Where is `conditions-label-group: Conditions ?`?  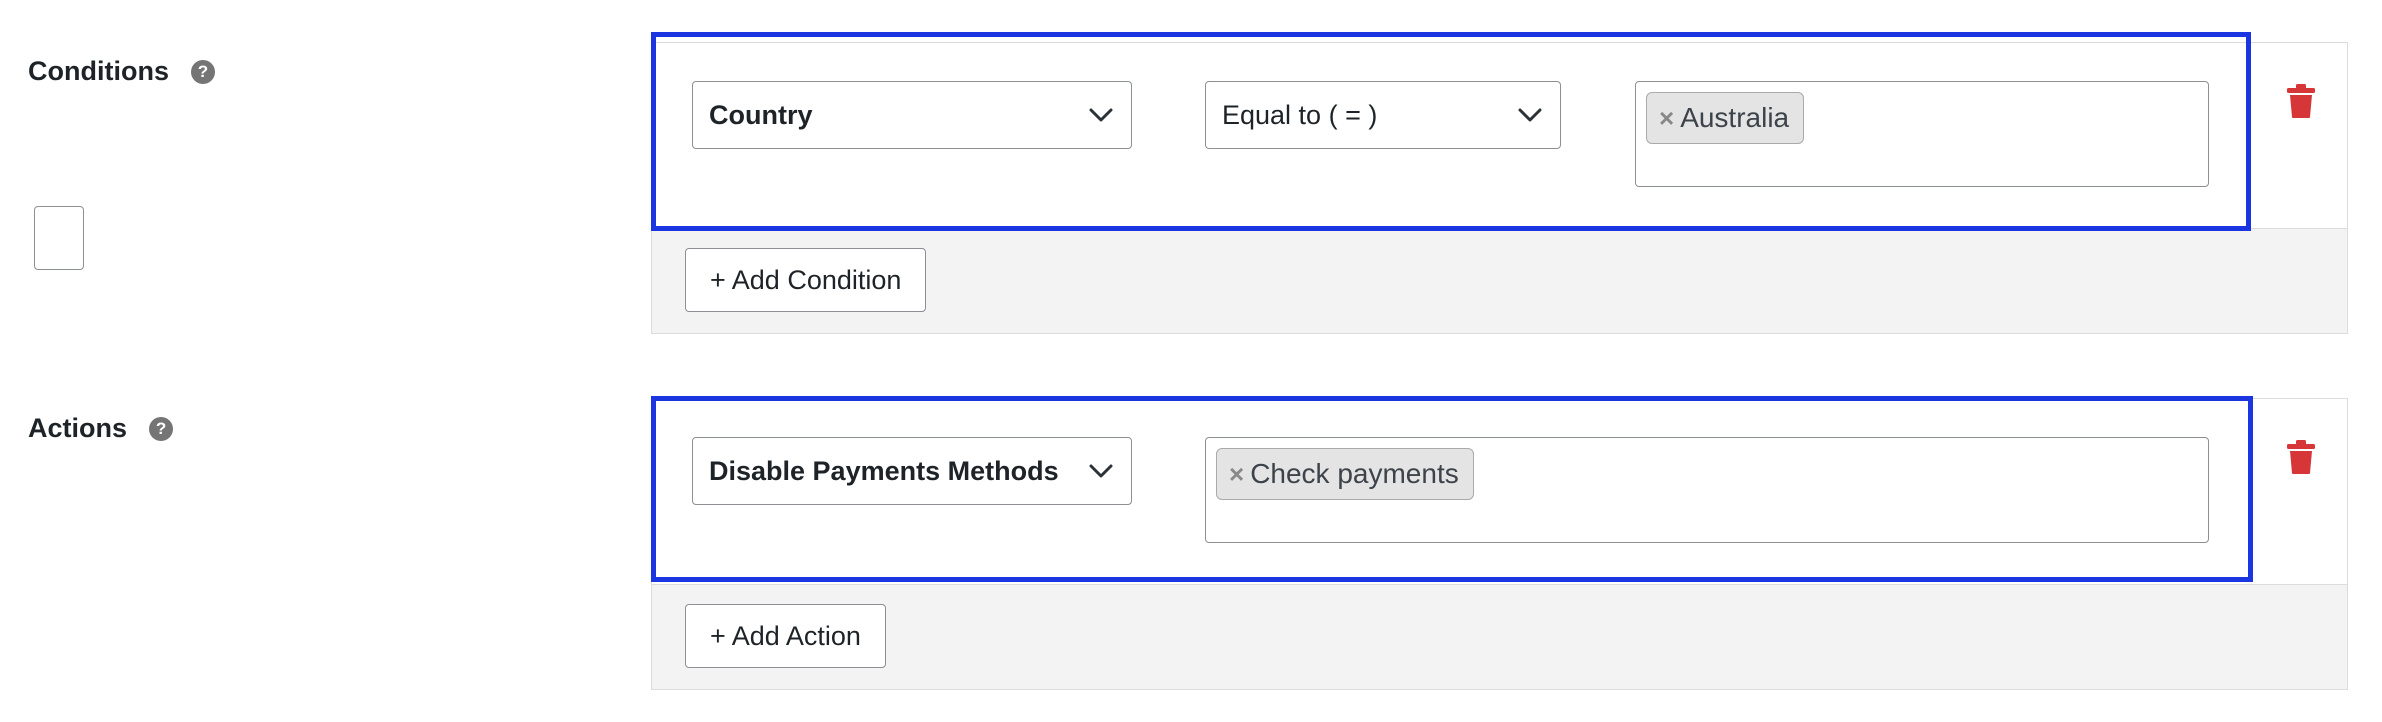 conditions-label-group: Conditions ? is located at coordinates (121, 71).